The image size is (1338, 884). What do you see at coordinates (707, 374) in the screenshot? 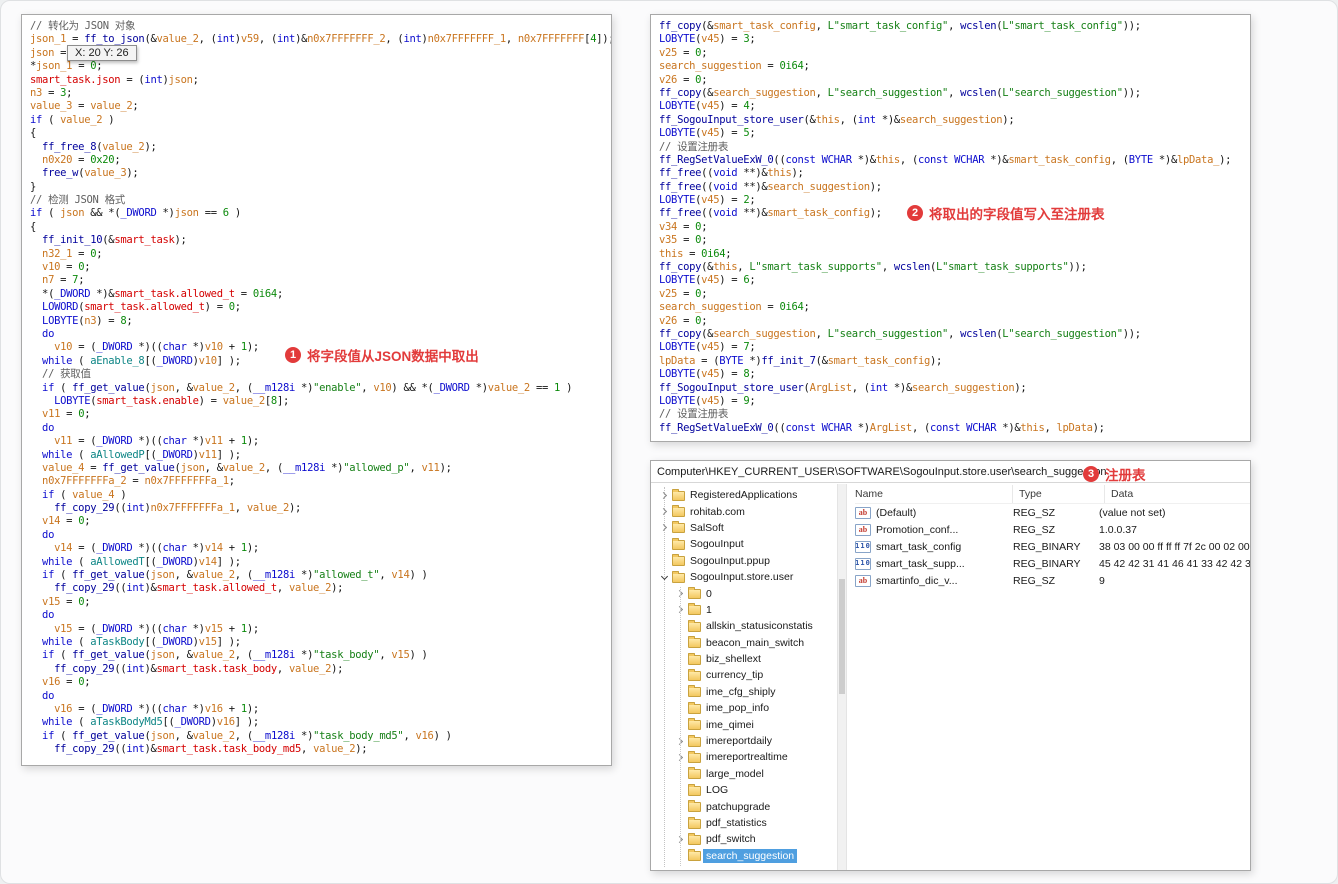
I see `code-line: LOBYTE(v45) = 8;` at bounding box center [707, 374].